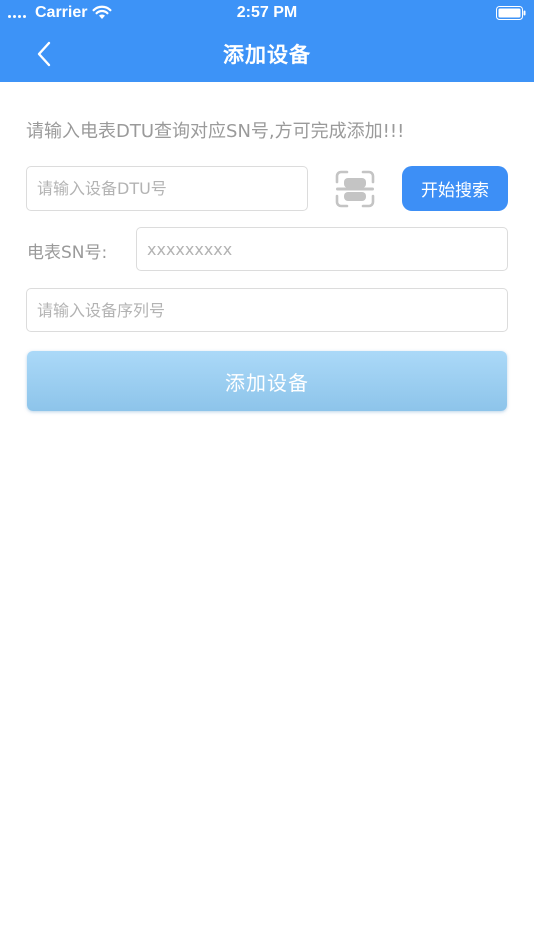  What do you see at coordinates (322, 249) in the screenshot?
I see `sn-input` at bounding box center [322, 249].